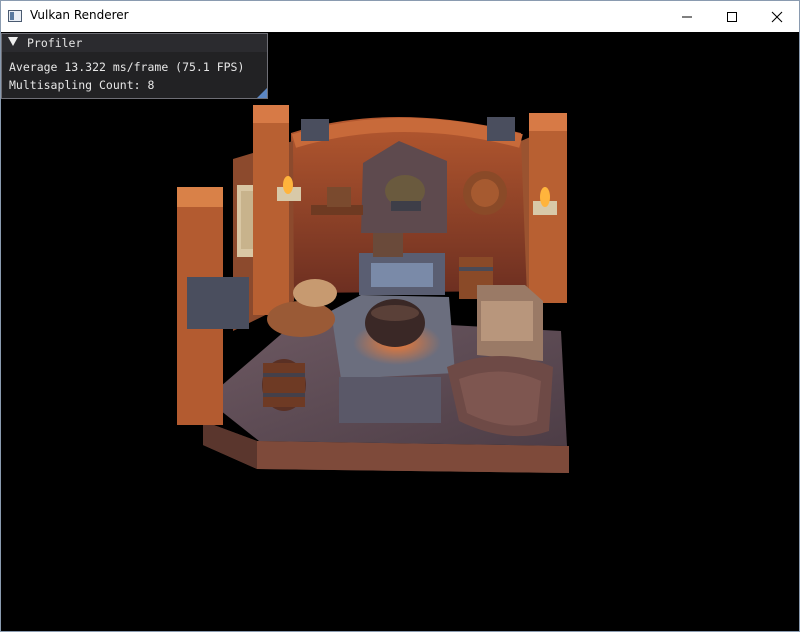 This screenshot has width=800, height=632. Describe the element at coordinates (262, 93) in the screenshot. I see `resize-grip-icon` at that location.